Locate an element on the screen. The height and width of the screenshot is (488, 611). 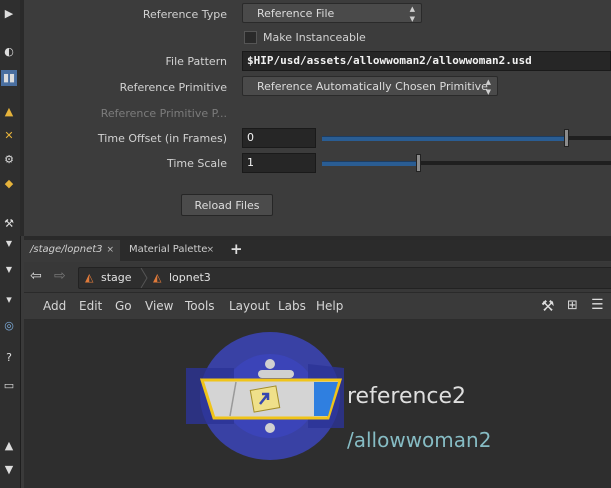
file-pattern-label: File Pattern is located at coordinates (196, 61).